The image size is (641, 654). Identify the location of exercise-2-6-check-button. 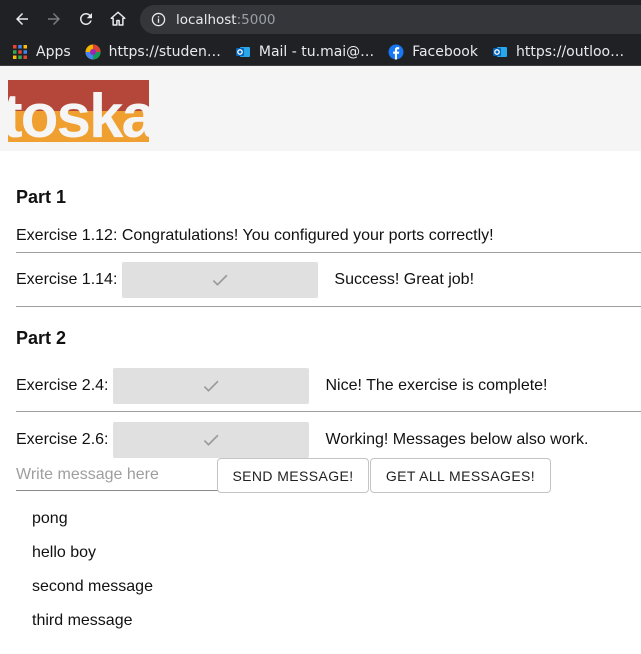
(211, 440).